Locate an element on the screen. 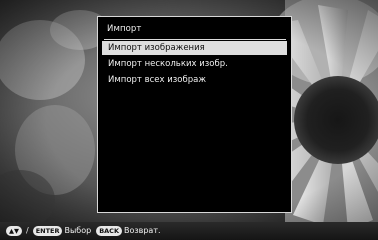 The image size is (378, 240). button-guide-bar: ▲▼ / ENTER Выбор BACK Возврат. is located at coordinates (189, 231).